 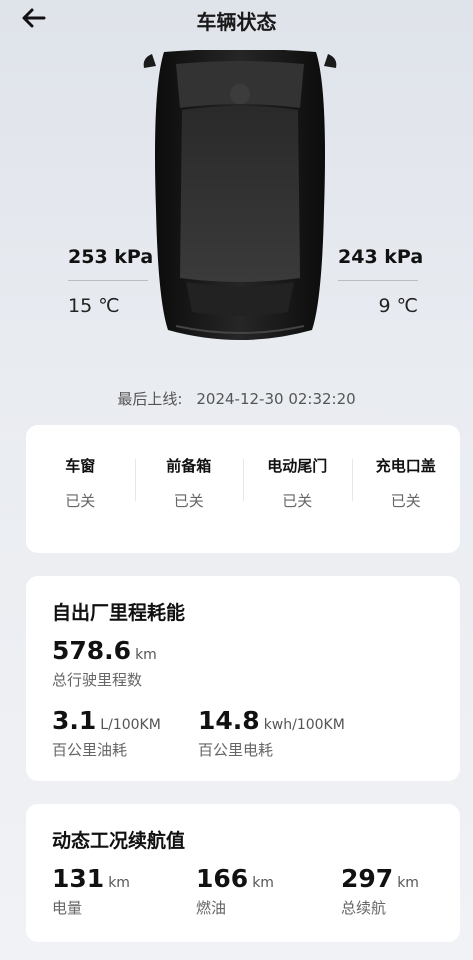 I want to click on metric-unit: L/100KM, so click(x=130, y=725).